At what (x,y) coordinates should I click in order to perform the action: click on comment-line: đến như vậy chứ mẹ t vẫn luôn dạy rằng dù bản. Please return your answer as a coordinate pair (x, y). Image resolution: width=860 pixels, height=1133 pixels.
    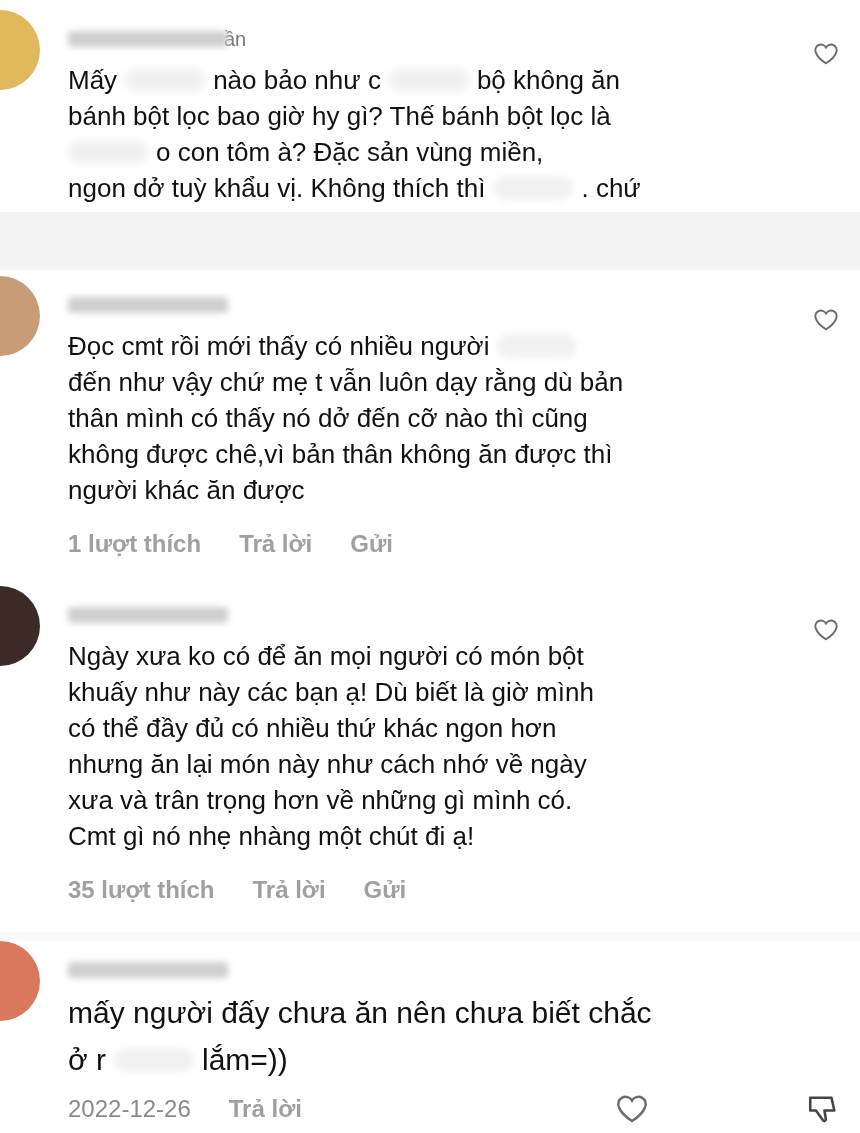
    Looking at the image, I should click on (346, 382).